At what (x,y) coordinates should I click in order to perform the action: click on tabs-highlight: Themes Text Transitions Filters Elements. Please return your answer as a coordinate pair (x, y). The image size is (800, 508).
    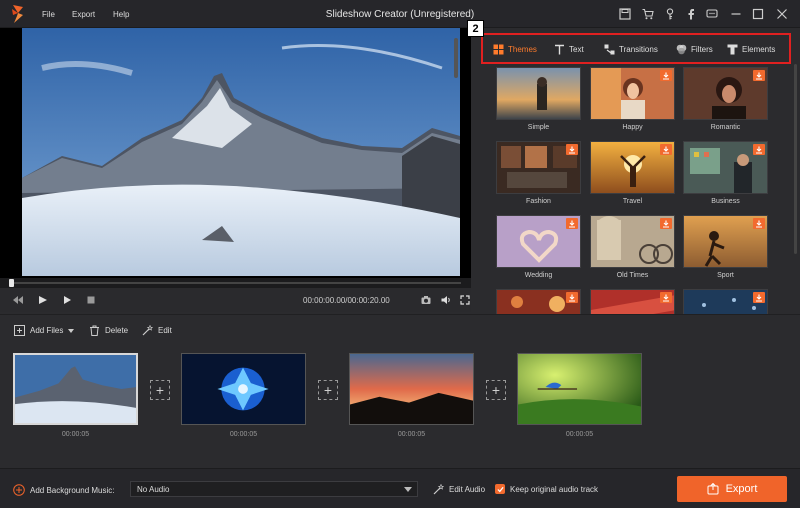
    Looking at the image, I should click on (636, 48).